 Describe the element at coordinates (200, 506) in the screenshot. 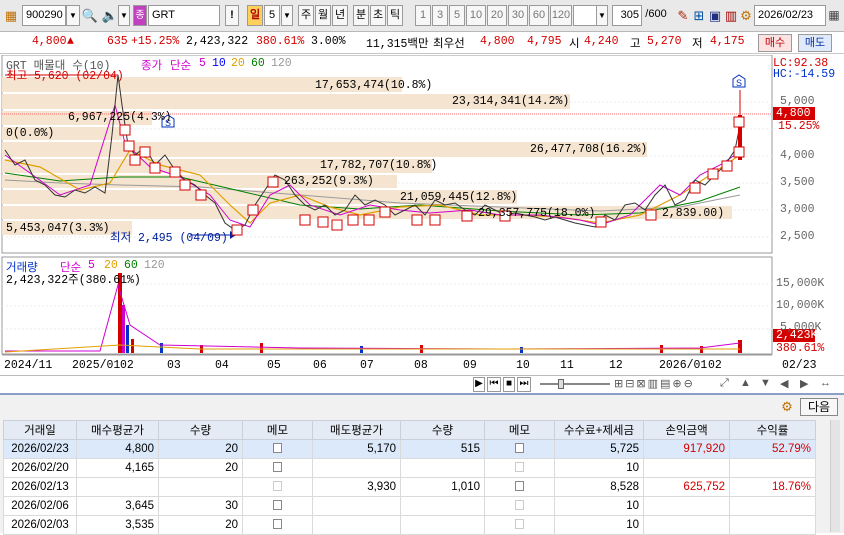

I see `buy-qty: 30` at that location.